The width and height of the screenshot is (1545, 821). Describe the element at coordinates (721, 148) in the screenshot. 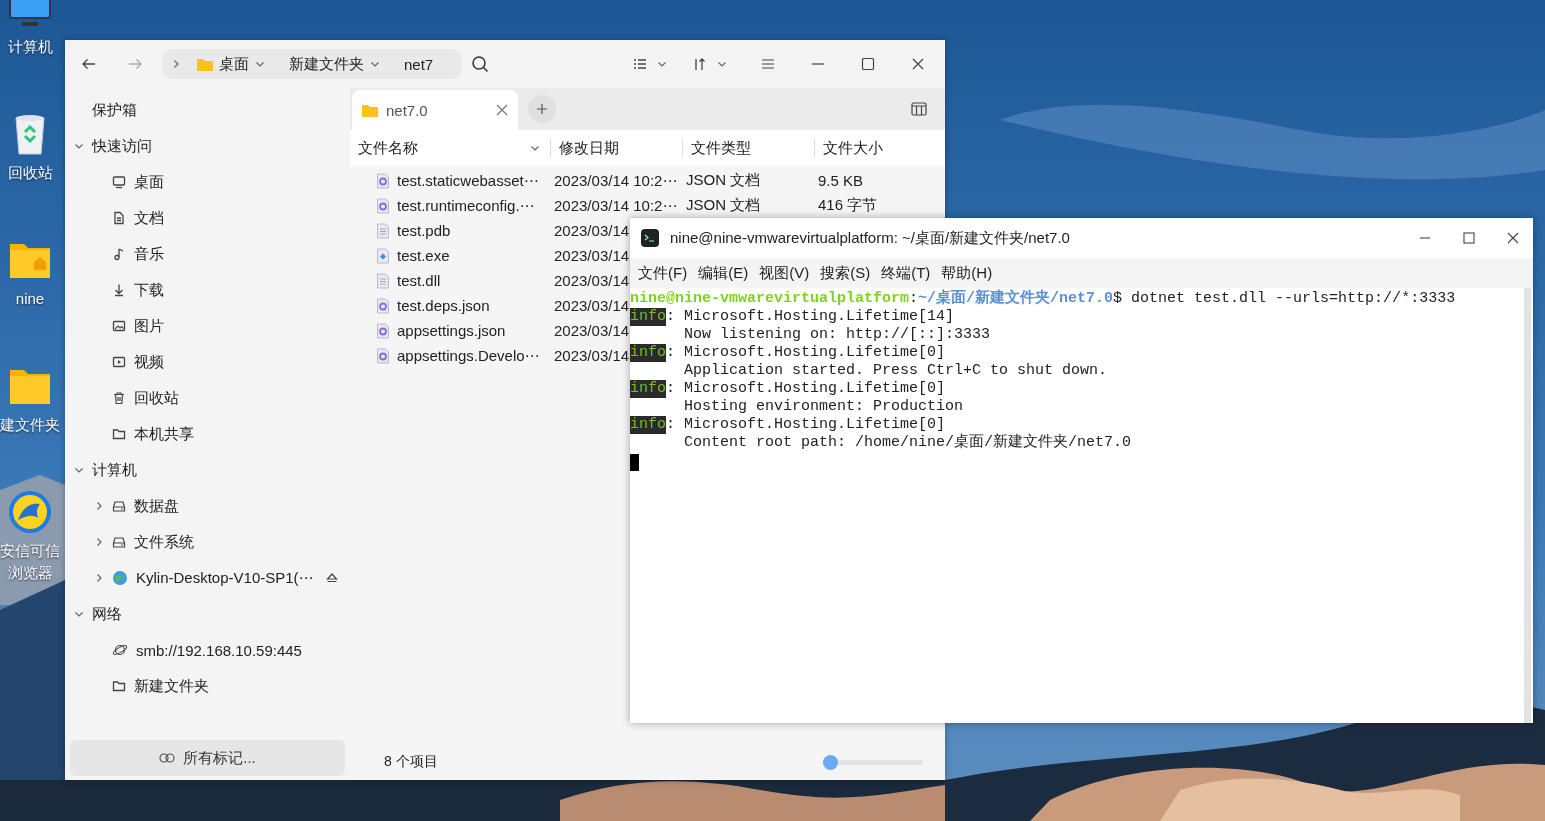

I see `column-header: 文件类型` at that location.